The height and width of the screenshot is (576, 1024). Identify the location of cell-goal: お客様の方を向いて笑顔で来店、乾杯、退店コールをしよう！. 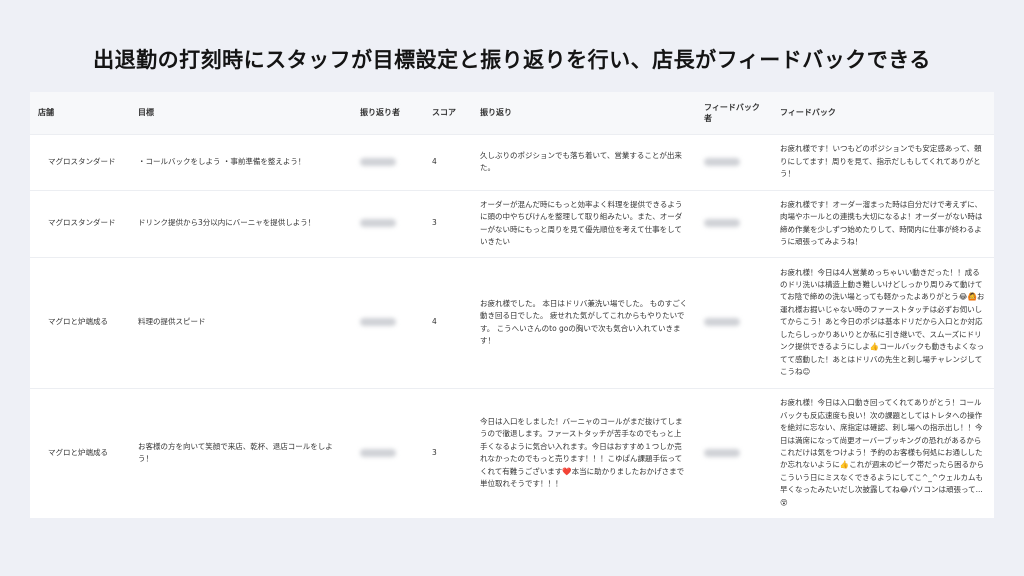
(241, 452).